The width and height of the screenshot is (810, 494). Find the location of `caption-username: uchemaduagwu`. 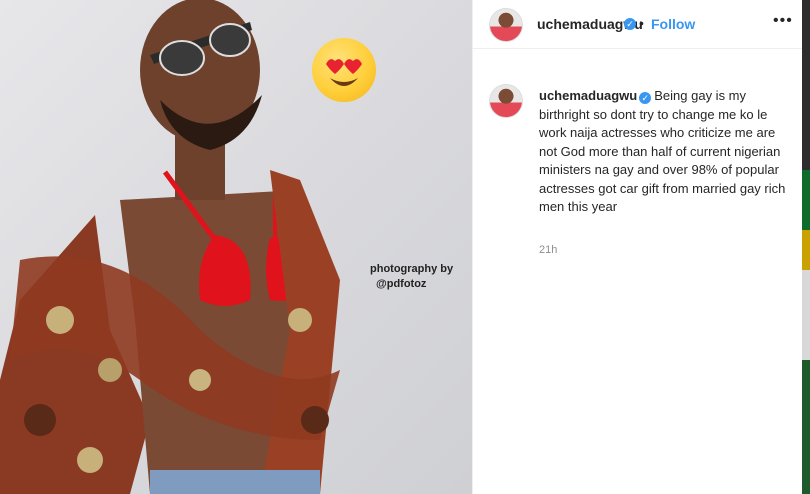

caption-username: uchemaduagwu is located at coordinates (588, 95).